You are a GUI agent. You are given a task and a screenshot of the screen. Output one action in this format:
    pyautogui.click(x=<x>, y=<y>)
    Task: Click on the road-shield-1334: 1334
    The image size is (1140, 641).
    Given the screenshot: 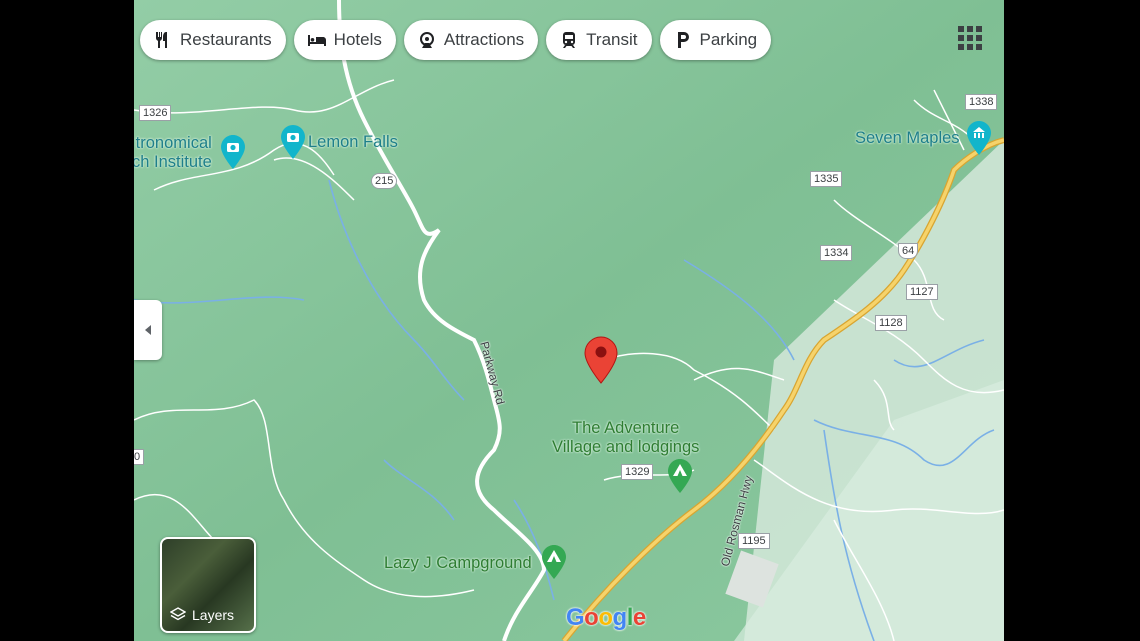 What is the action you would take?
    pyautogui.click(x=836, y=253)
    